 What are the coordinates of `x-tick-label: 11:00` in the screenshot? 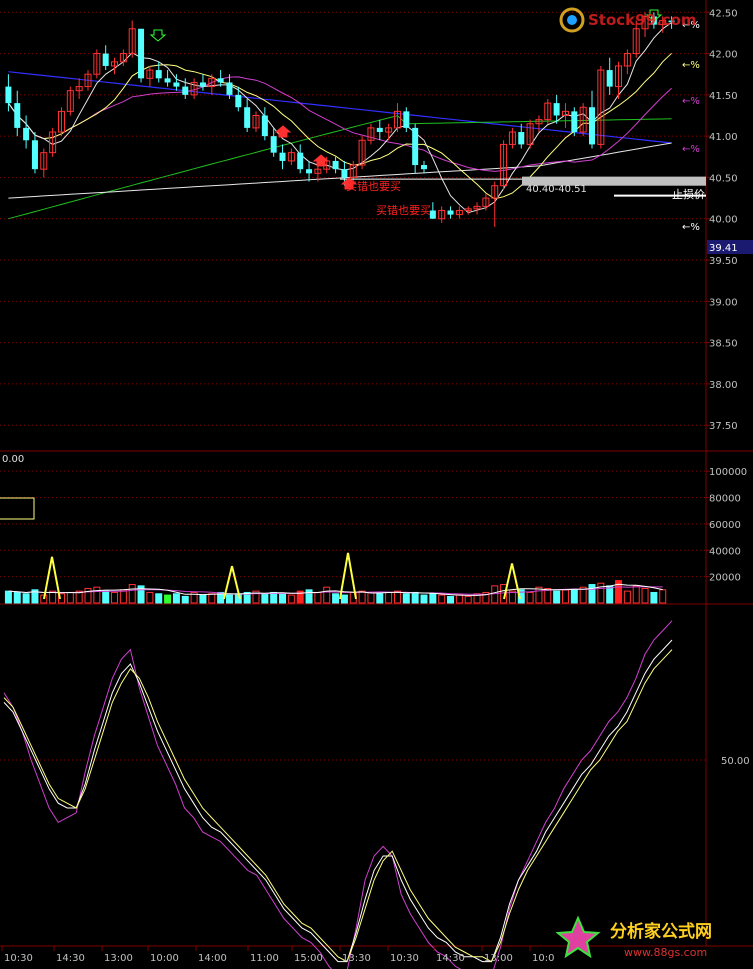 It's located at (264, 958).